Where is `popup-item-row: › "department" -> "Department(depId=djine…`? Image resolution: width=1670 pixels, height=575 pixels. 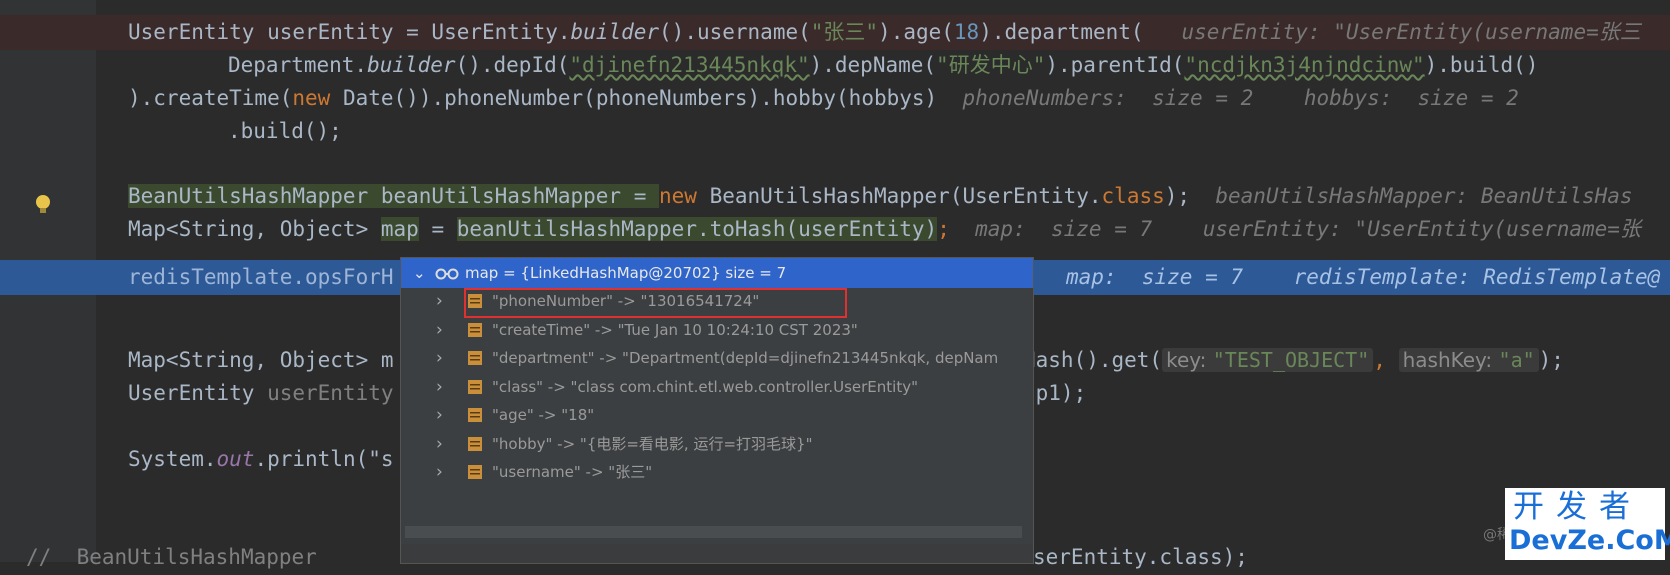
popup-item-row: › "department" -> "Department(depId=djine… is located at coordinates (717, 358).